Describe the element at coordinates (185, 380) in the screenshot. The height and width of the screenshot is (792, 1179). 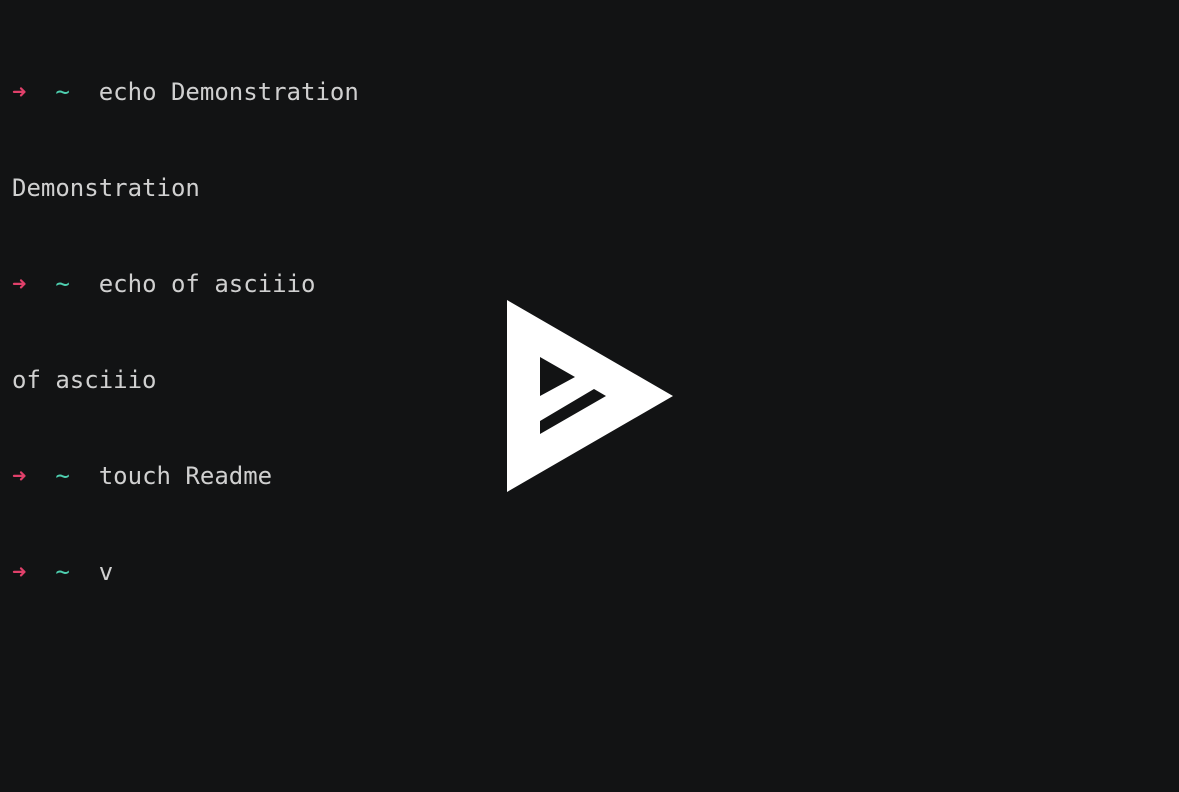
I see `terminal-line-4: of asciiio` at that location.